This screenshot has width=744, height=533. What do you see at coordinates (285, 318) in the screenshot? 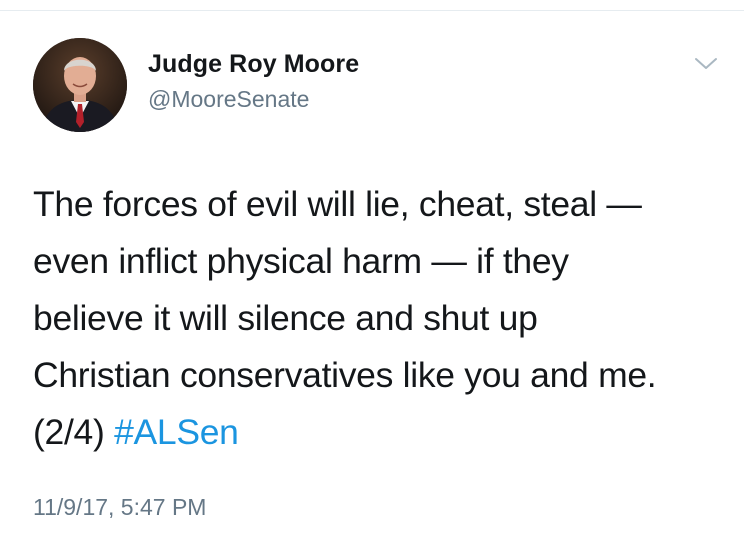
I see `tweet-line: believe it will silence and shut up` at bounding box center [285, 318].